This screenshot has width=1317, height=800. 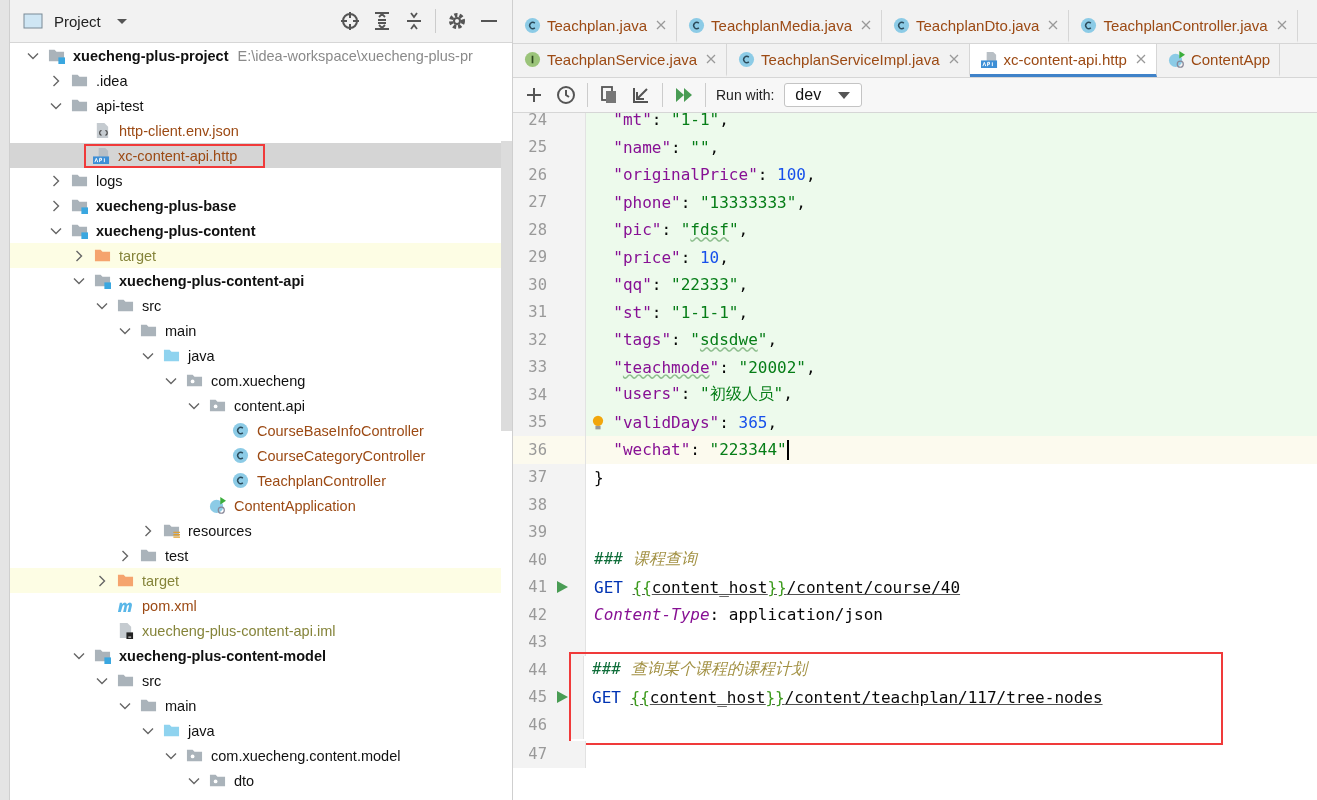 What do you see at coordinates (537, 147) in the screenshot?
I see `line-number: 25` at bounding box center [537, 147].